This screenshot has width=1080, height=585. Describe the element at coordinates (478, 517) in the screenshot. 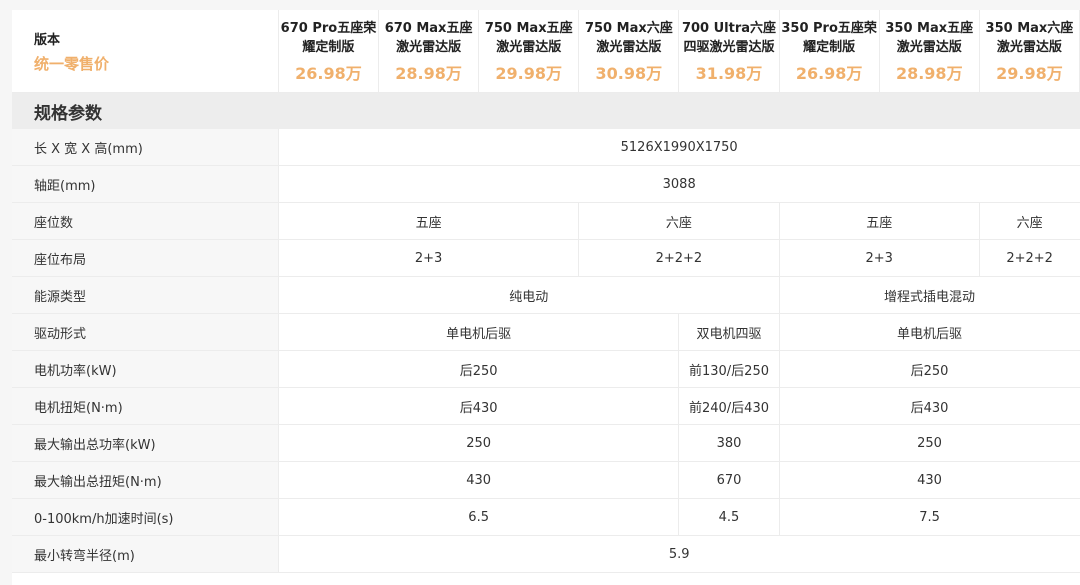

I see `spec-value: 6.5` at that location.